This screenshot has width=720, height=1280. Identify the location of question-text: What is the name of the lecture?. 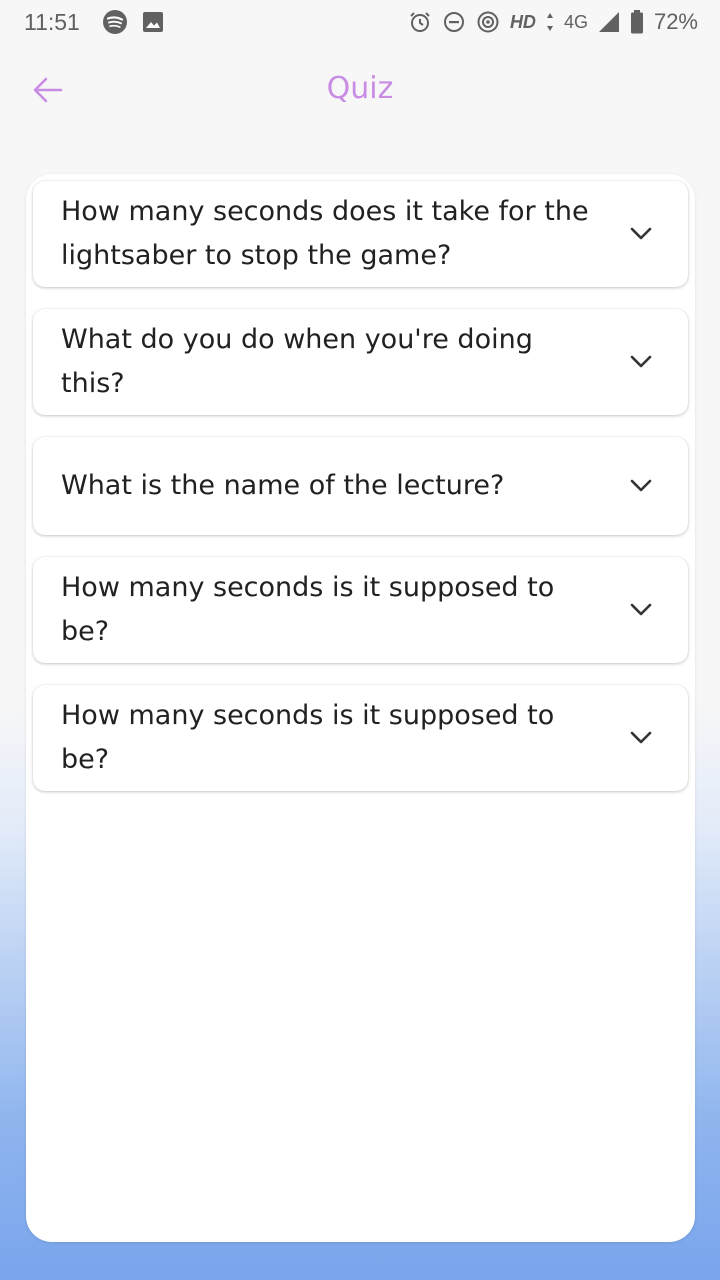
(283, 485).